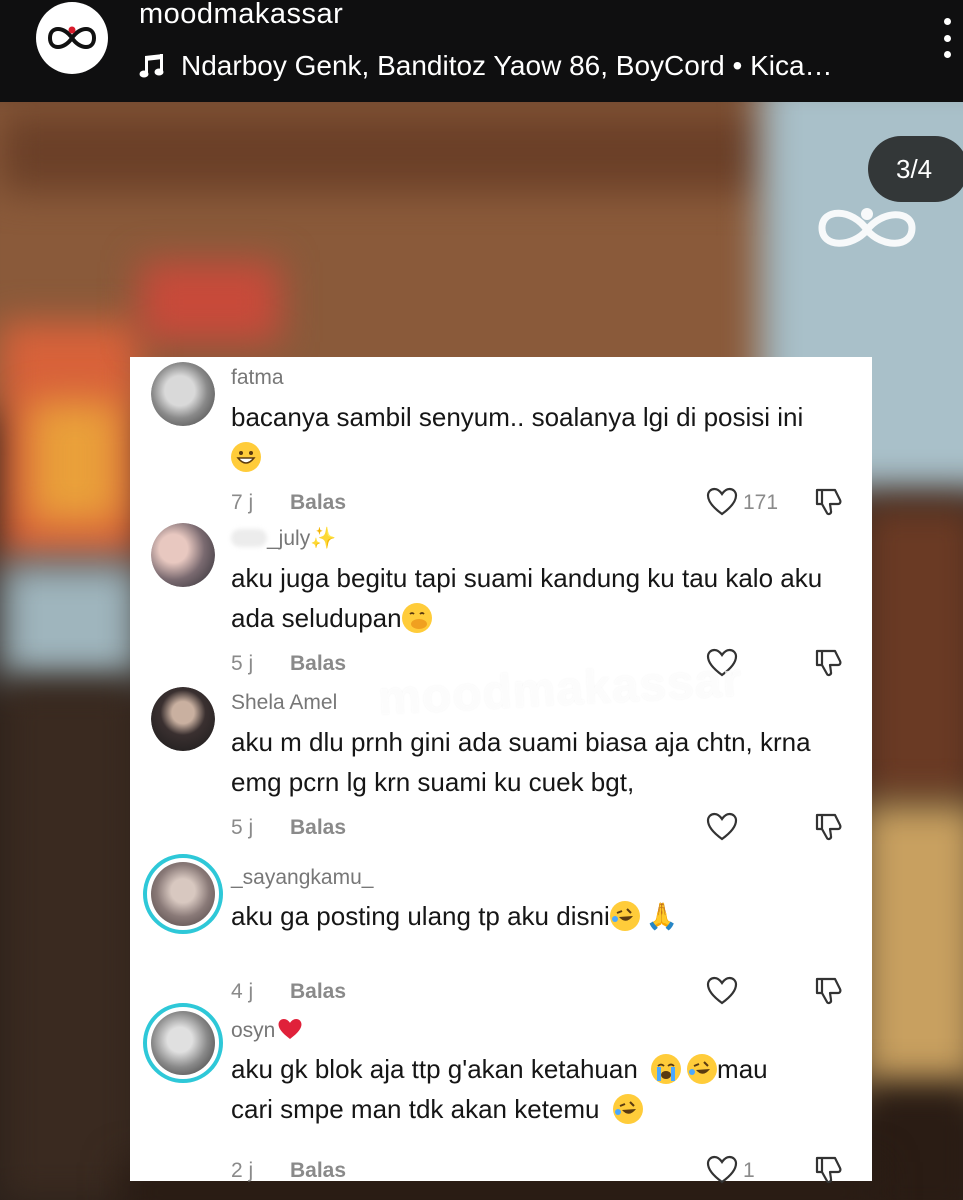 Image resolution: width=963 pixels, height=1200 pixels. Describe the element at coordinates (946, 38) in the screenshot. I see `more-options-icon` at that location.